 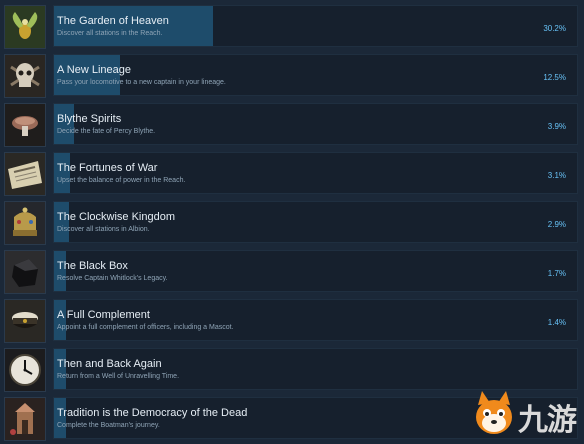 What do you see at coordinates (556, 273) in the screenshot?
I see `achievement-percent: 1.7%` at bounding box center [556, 273].